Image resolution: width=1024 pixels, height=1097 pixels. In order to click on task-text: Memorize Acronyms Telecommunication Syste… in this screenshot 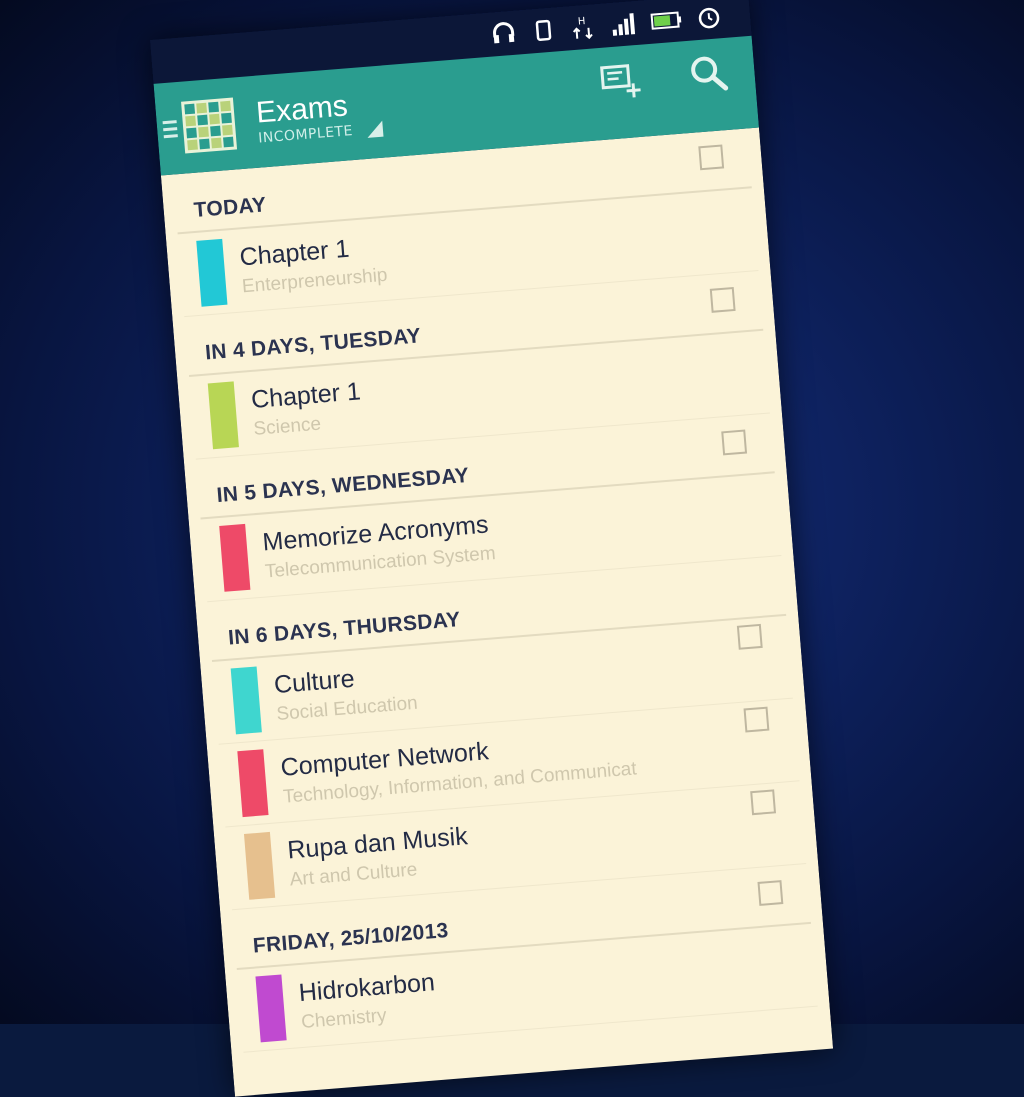, I will do `click(379, 546)`.